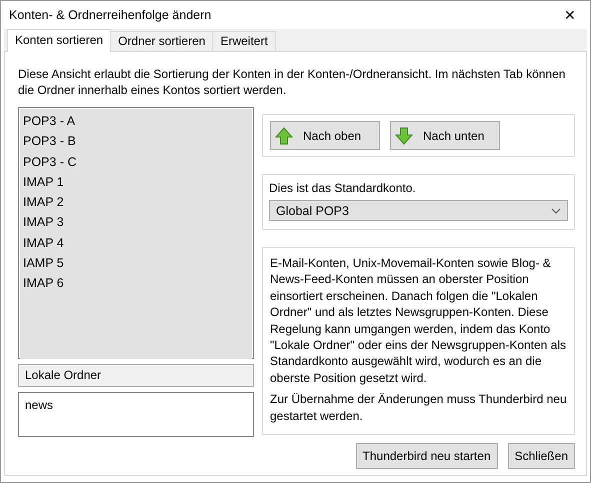 Image resolution: width=591 pixels, height=483 pixels. What do you see at coordinates (136, 243) in the screenshot?
I see `account-item: IMAP 4` at bounding box center [136, 243].